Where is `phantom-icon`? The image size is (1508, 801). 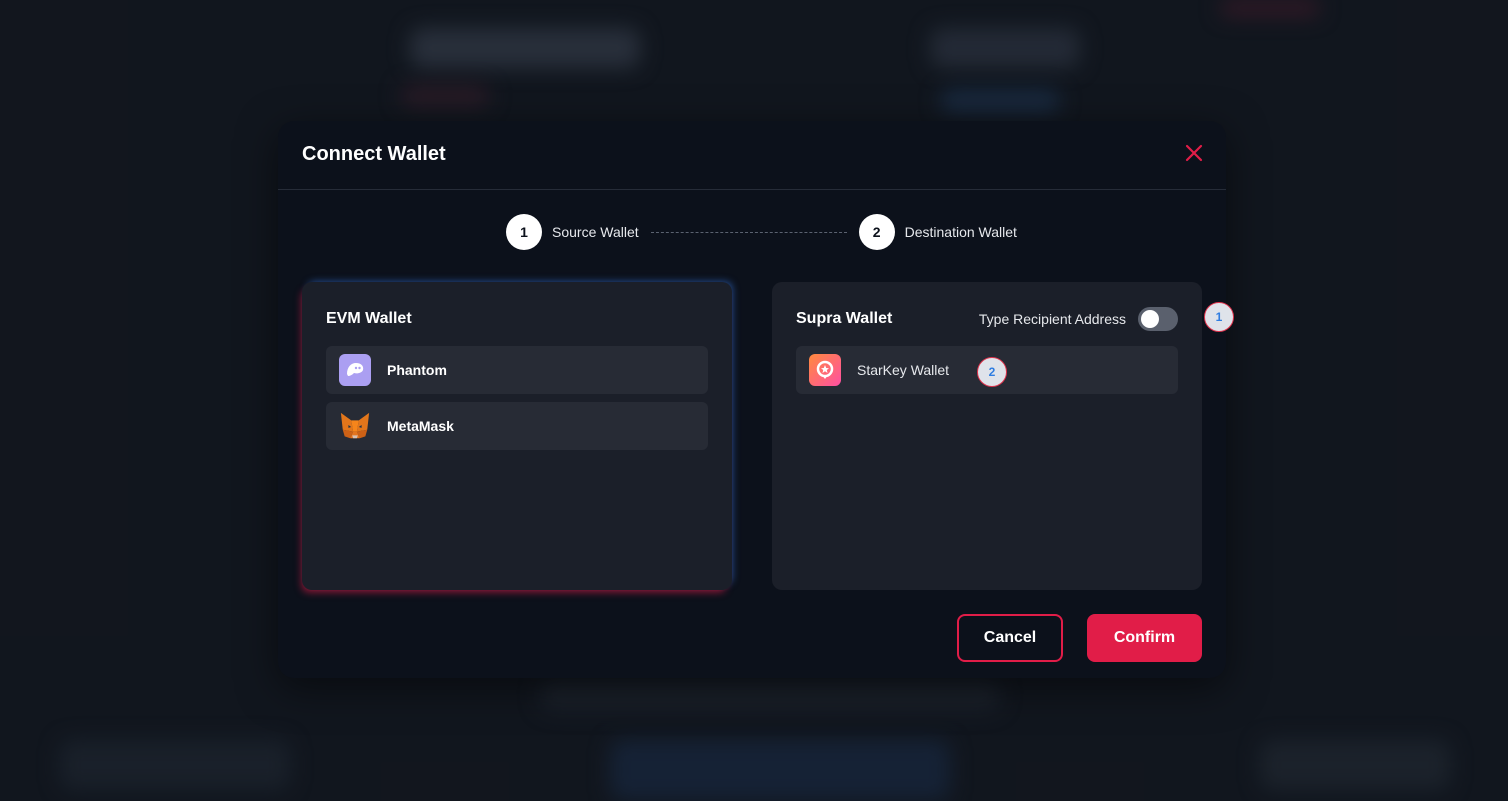 phantom-icon is located at coordinates (355, 370).